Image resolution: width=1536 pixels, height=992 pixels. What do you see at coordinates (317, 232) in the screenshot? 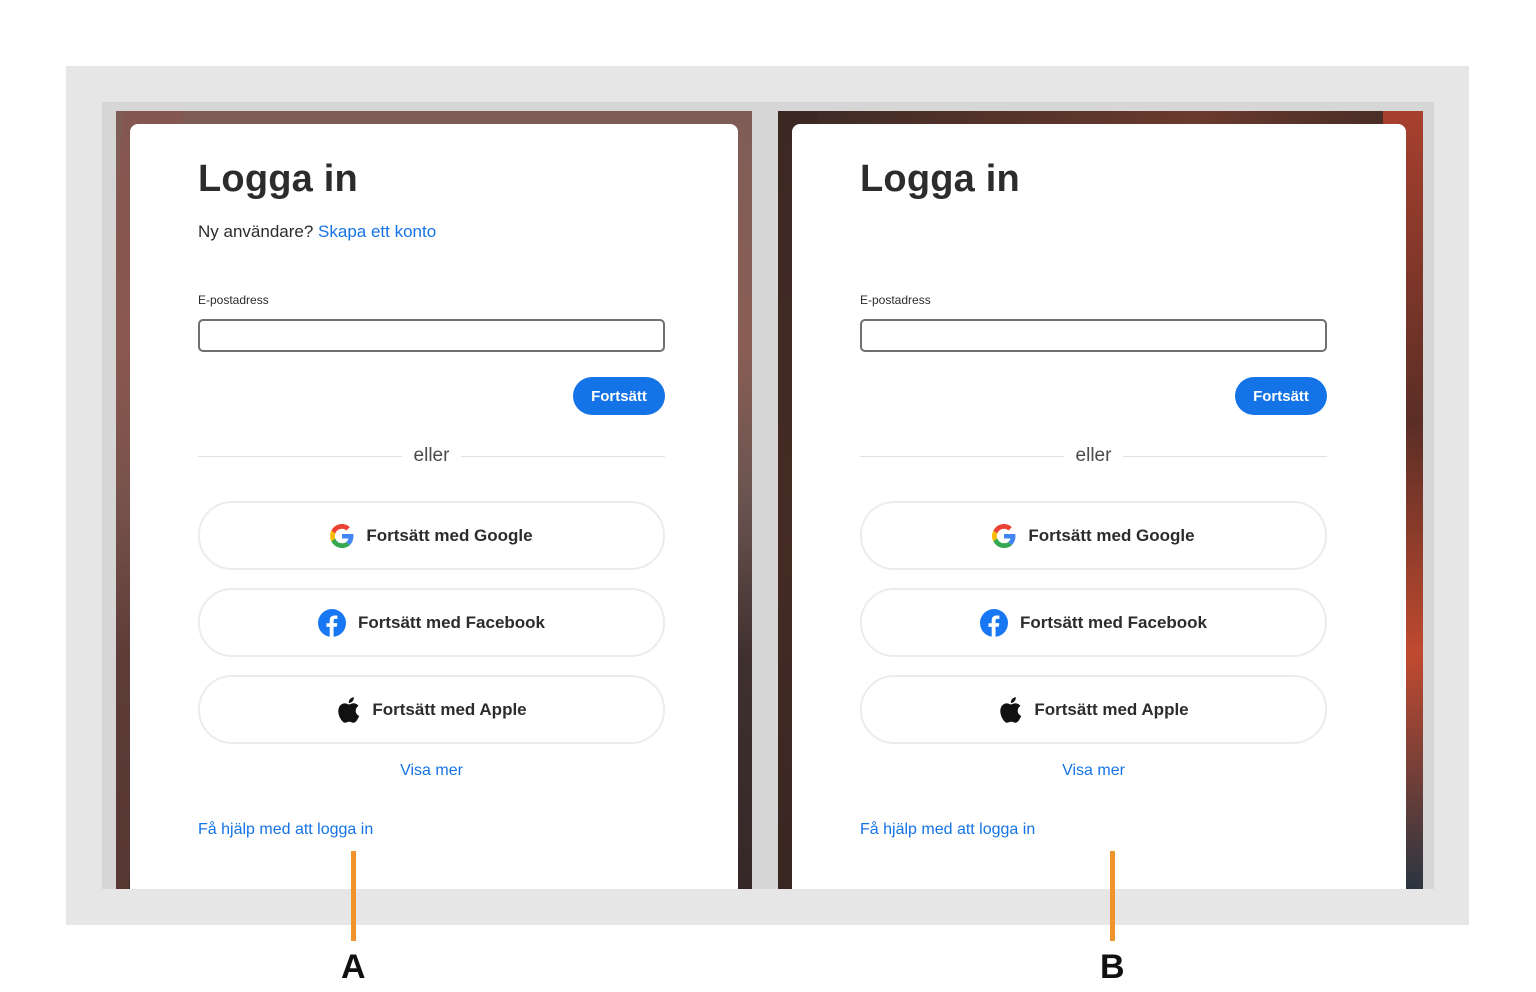
I see `new-user-prompt: Ny användare? Skapa ett konto` at bounding box center [317, 232].